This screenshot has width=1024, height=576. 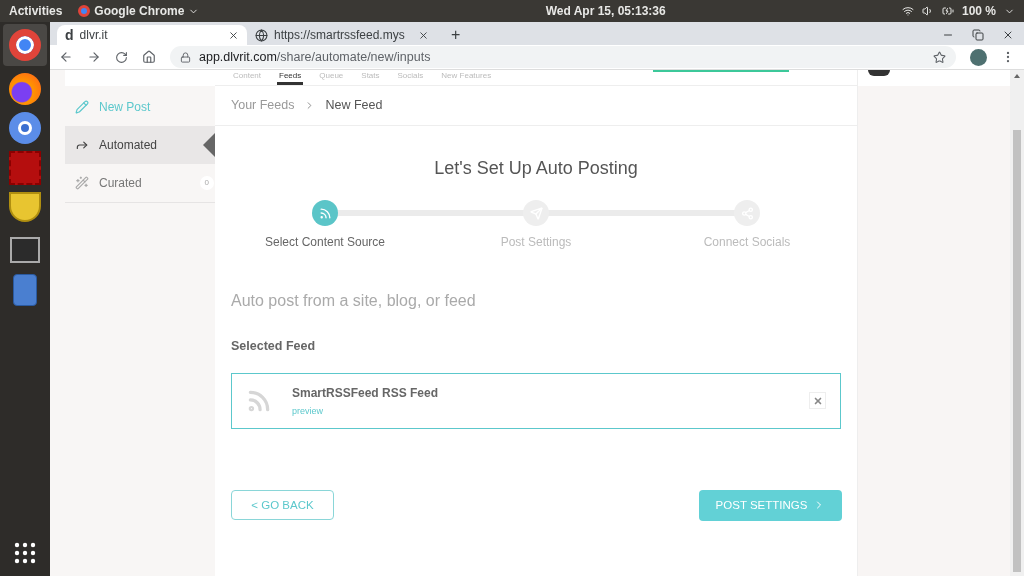 I want to click on activities-button: Activities, so click(x=36, y=11).